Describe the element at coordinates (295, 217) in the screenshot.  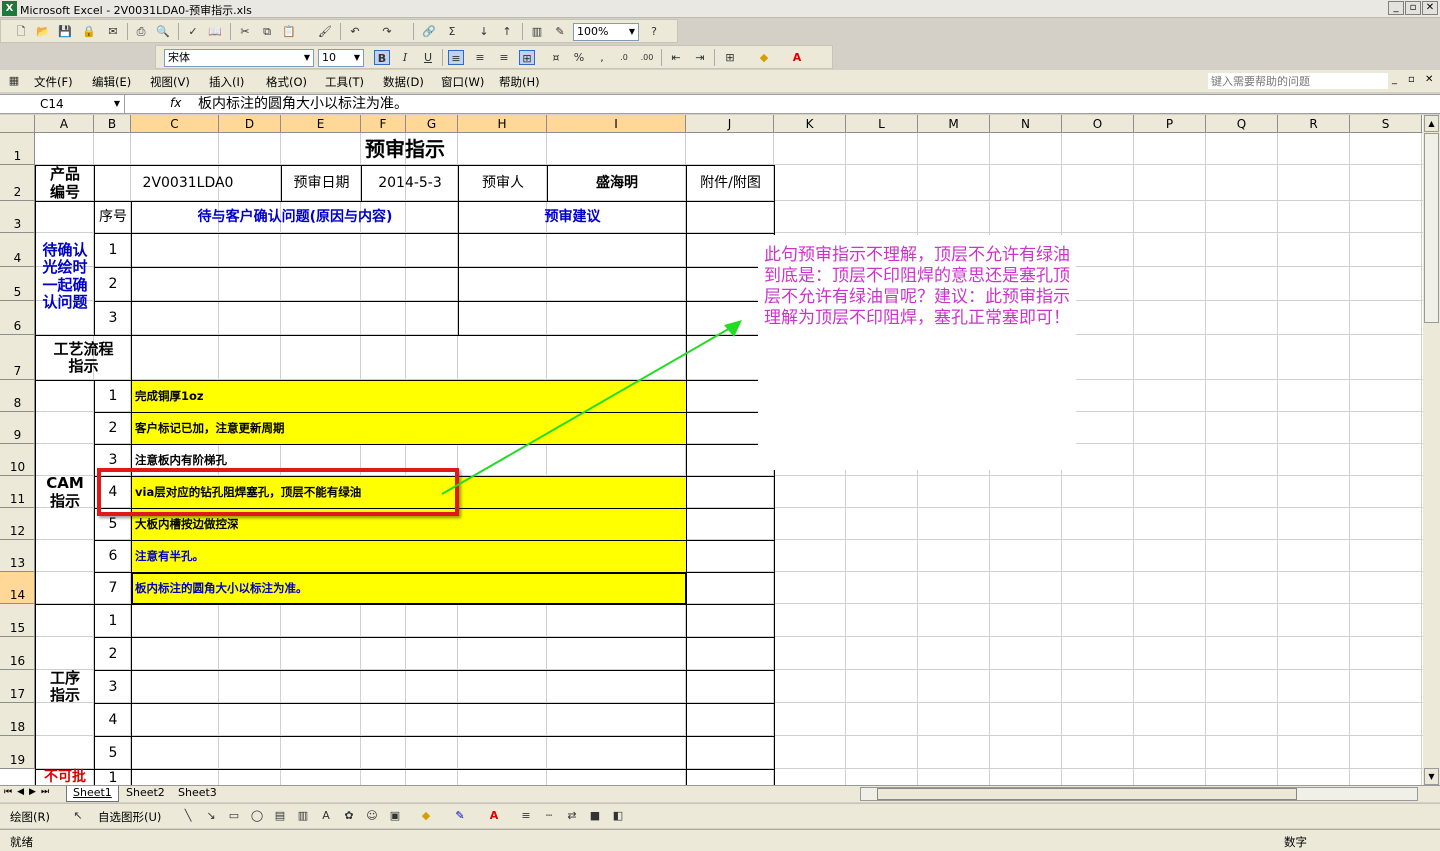
I see `issue-header: 待与客户确认问题(原因与内容)` at that location.